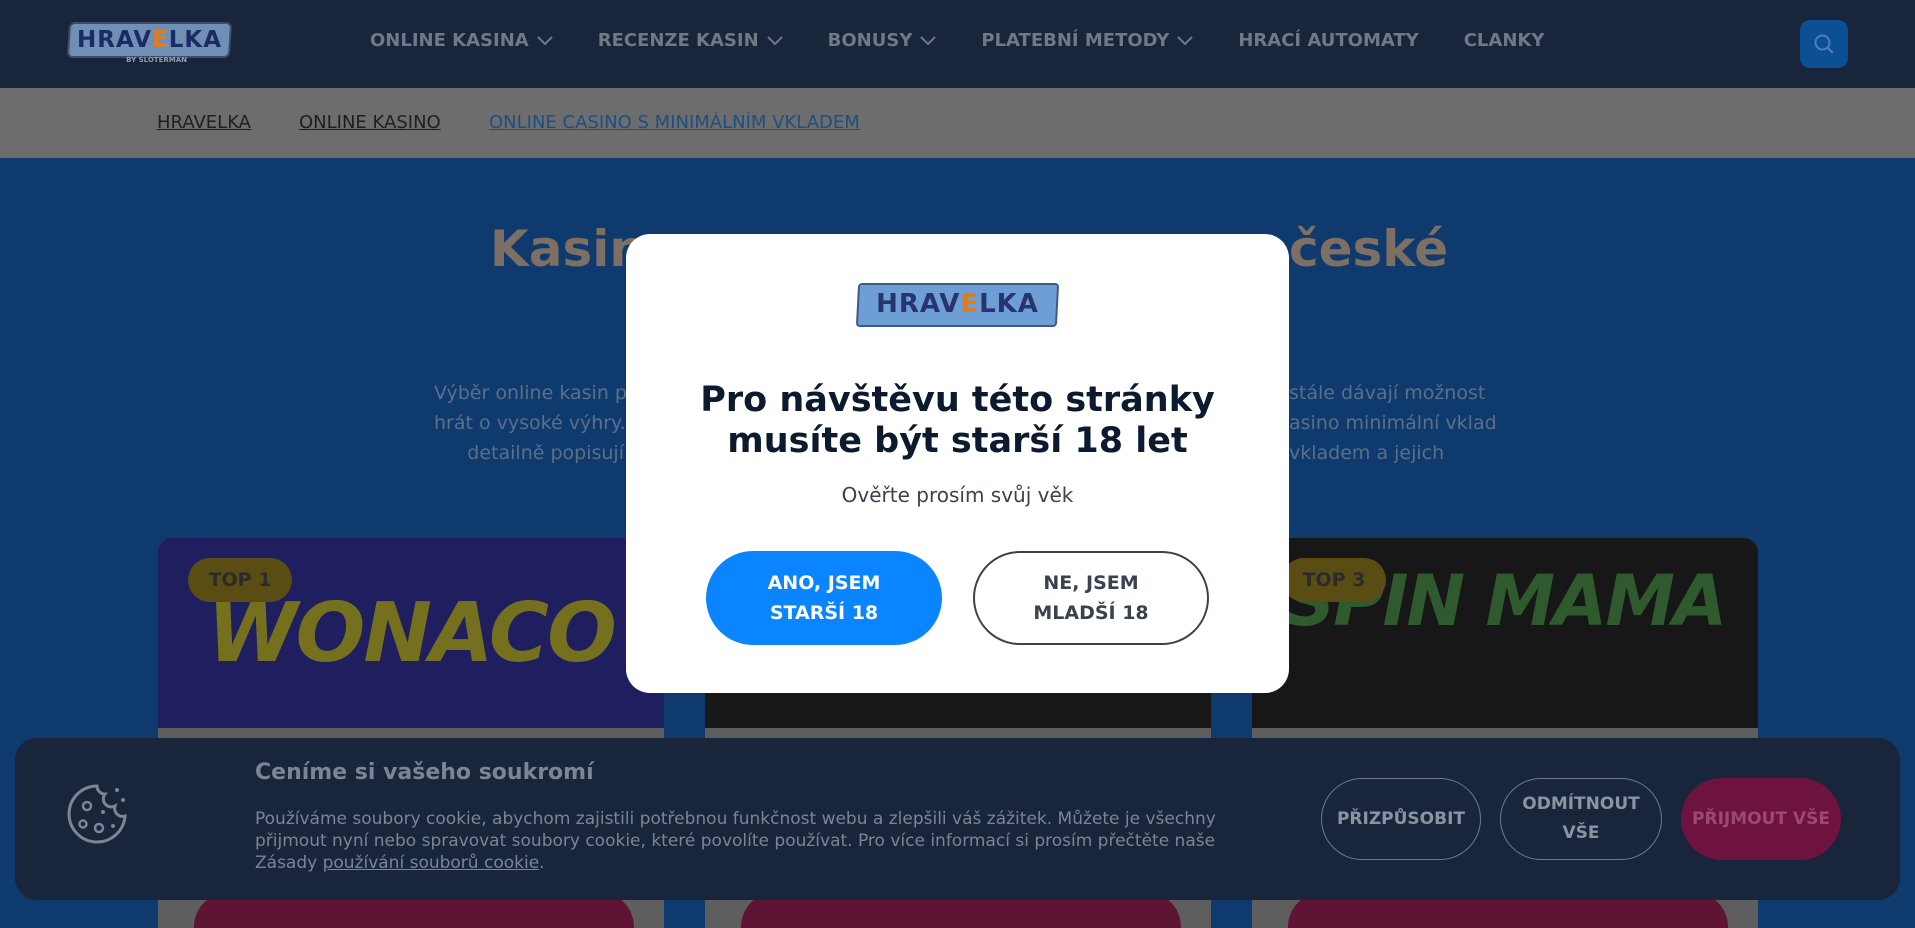 This screenshot has height=928, width=1915. What do you see at coordinates (690, 40) in the screenshot?
I see `nav-item-recenze-kasin: RECENZE KASIN` at bounding box center [690, 40].